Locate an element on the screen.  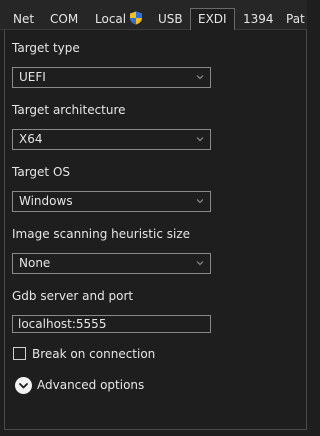
target-architecture-label: Target architecture is located at coordinates (69, 110).